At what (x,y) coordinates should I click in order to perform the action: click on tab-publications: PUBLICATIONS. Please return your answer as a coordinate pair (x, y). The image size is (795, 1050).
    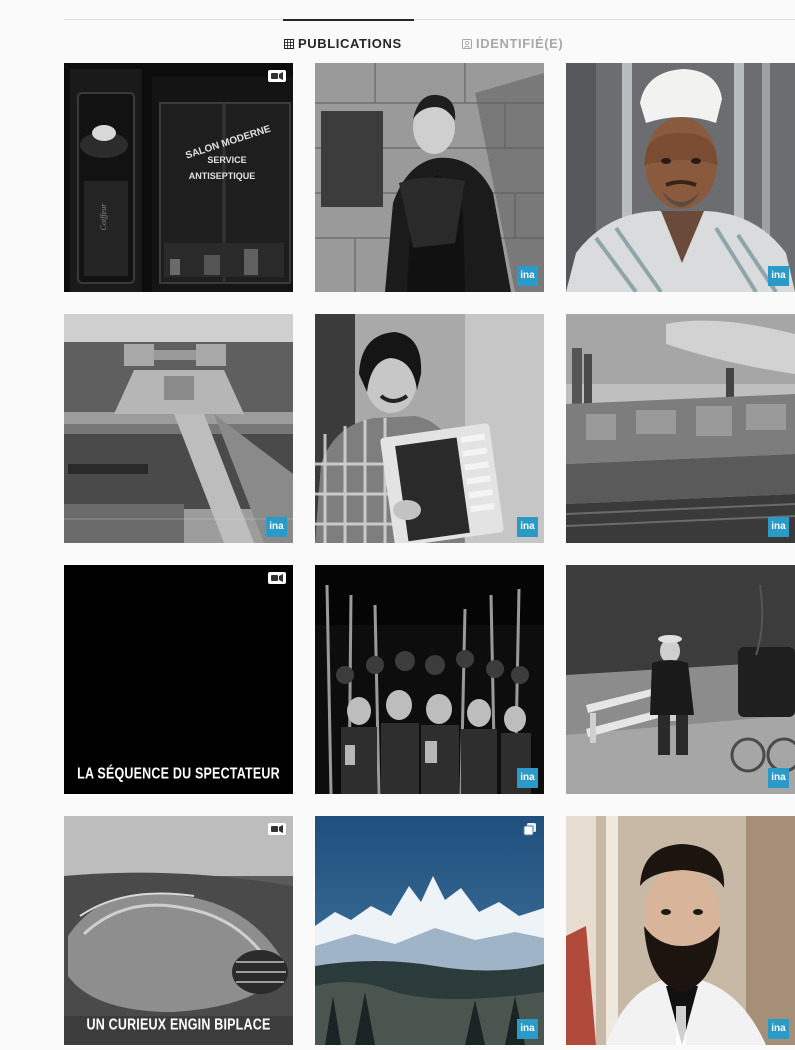
    Looking at the image, I should click on (343, 43).